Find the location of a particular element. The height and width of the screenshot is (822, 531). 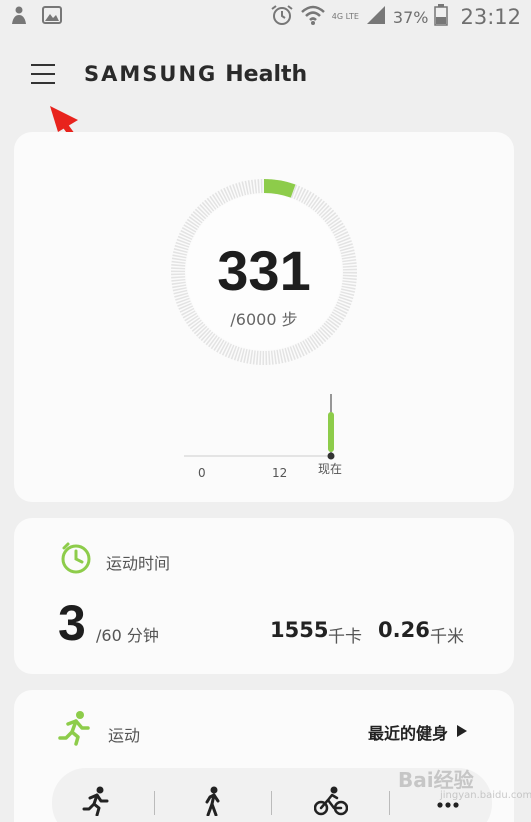

cycling-icon is located at coordinates (330, 803).